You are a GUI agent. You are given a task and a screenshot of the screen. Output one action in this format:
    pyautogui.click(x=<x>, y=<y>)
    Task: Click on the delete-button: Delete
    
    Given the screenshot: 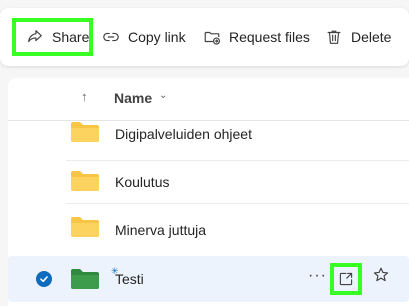 What is the action you would take?
    pyautogui.click(x=358, y=37)
    